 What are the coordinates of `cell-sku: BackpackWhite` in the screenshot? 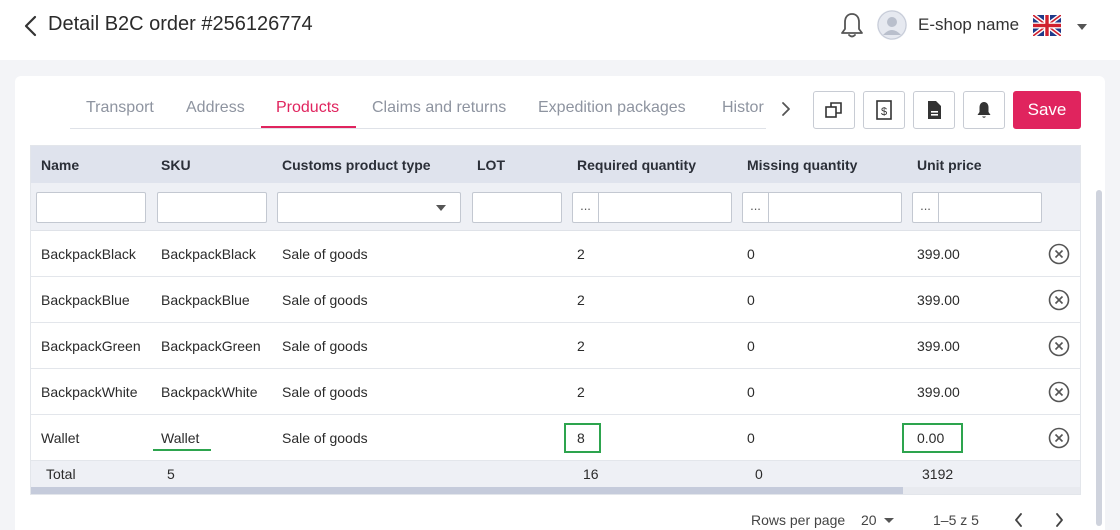 It's located at (209, 392).